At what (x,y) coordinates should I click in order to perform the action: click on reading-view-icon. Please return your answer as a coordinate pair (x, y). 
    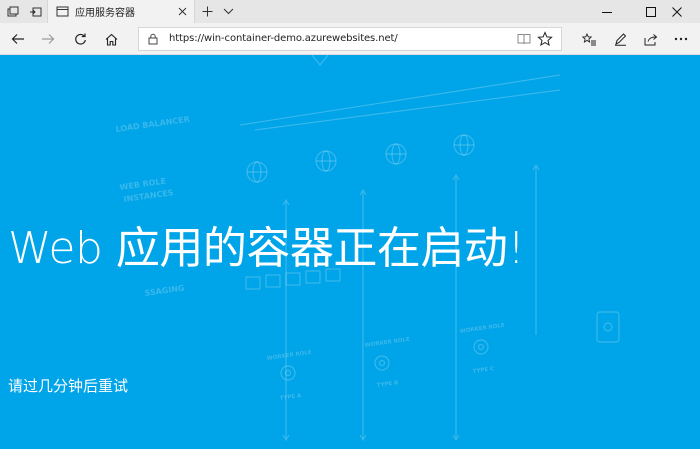
    Looking at the image, I should click on (524, 39).